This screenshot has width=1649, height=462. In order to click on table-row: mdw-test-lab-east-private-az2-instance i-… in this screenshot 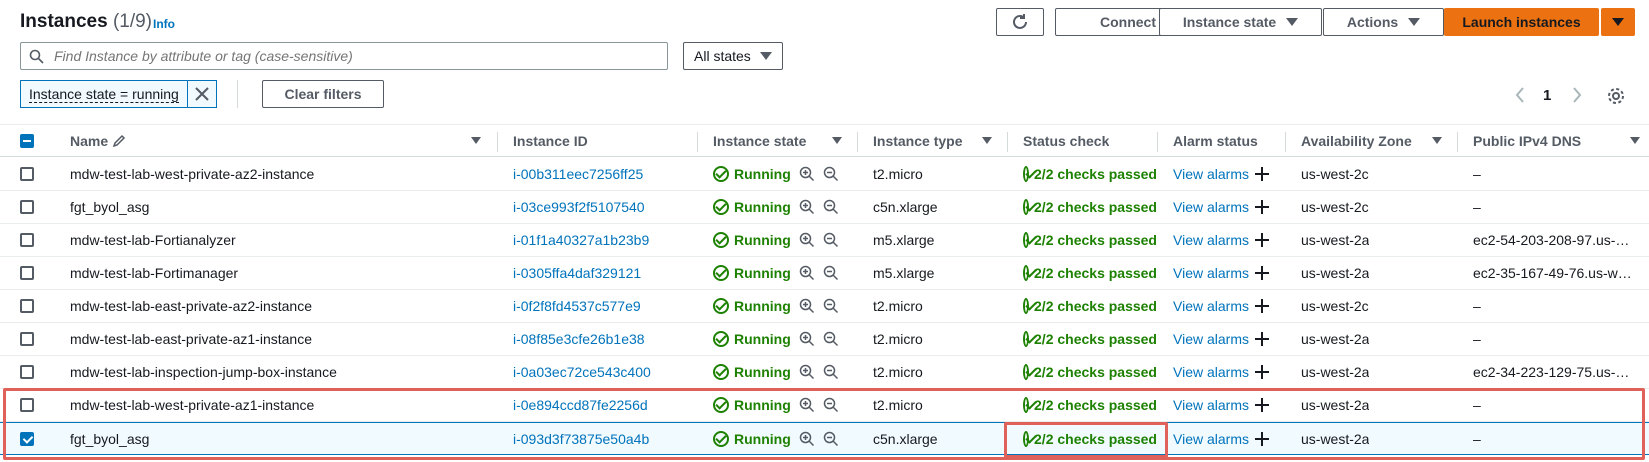, I will do `click(824, 306)`.